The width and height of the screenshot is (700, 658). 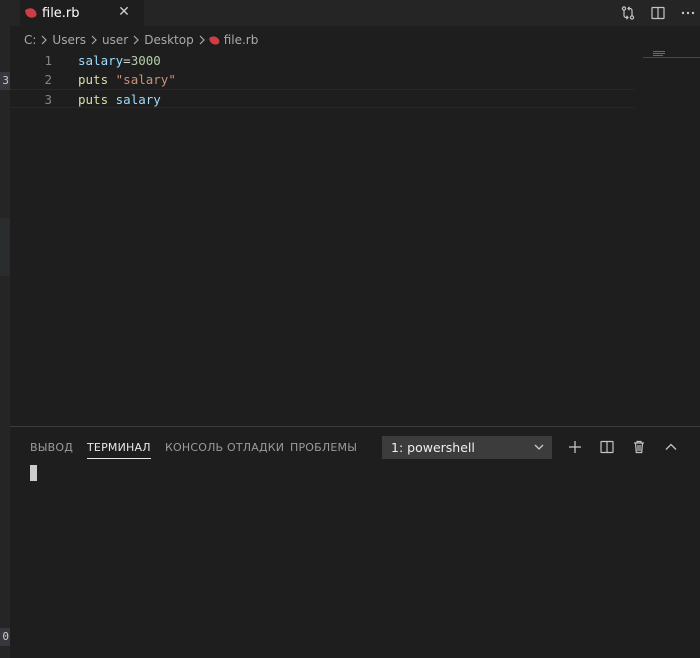 I want to click on tab-terminal: ТЕРМИНАЛ, so click(x=119, y=450).